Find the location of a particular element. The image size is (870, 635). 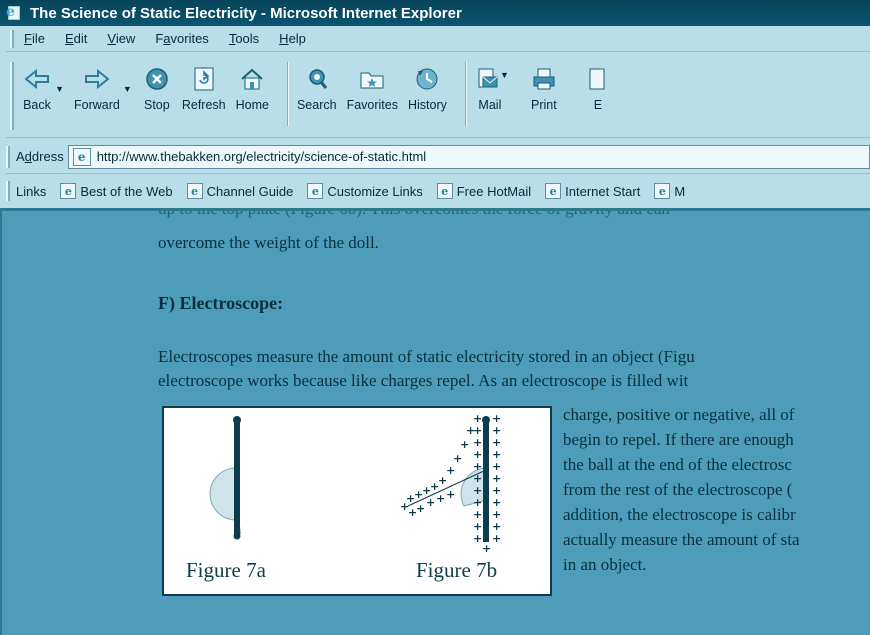

refresh-button: Refresh is located at coordinates (204, 87).